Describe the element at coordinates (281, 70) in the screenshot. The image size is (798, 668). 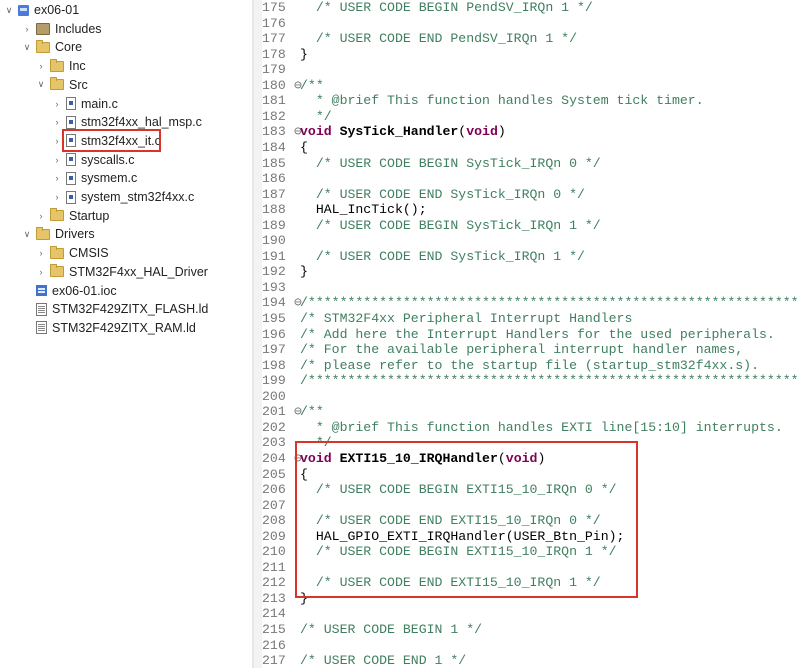
I see `code-line: 179` at that location.